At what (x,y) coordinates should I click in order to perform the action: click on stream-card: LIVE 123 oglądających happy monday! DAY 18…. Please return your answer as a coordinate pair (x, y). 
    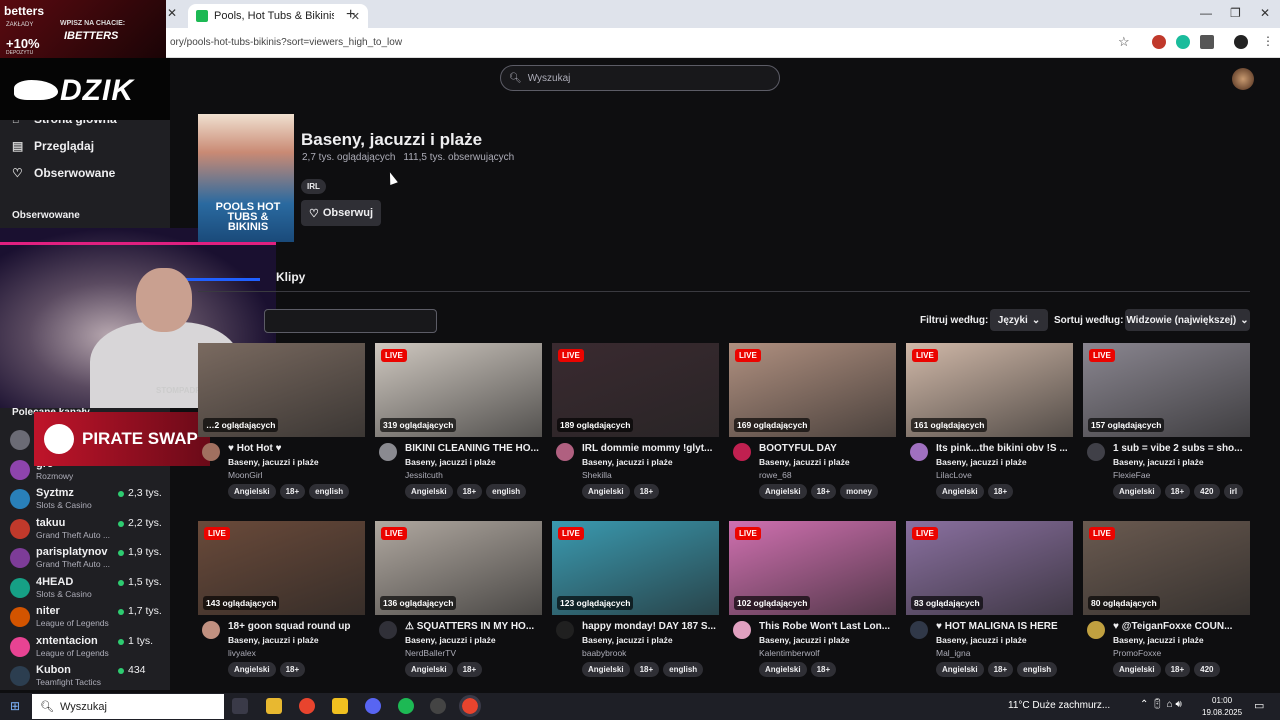
    Looking at the image, I should click on (635, 604).